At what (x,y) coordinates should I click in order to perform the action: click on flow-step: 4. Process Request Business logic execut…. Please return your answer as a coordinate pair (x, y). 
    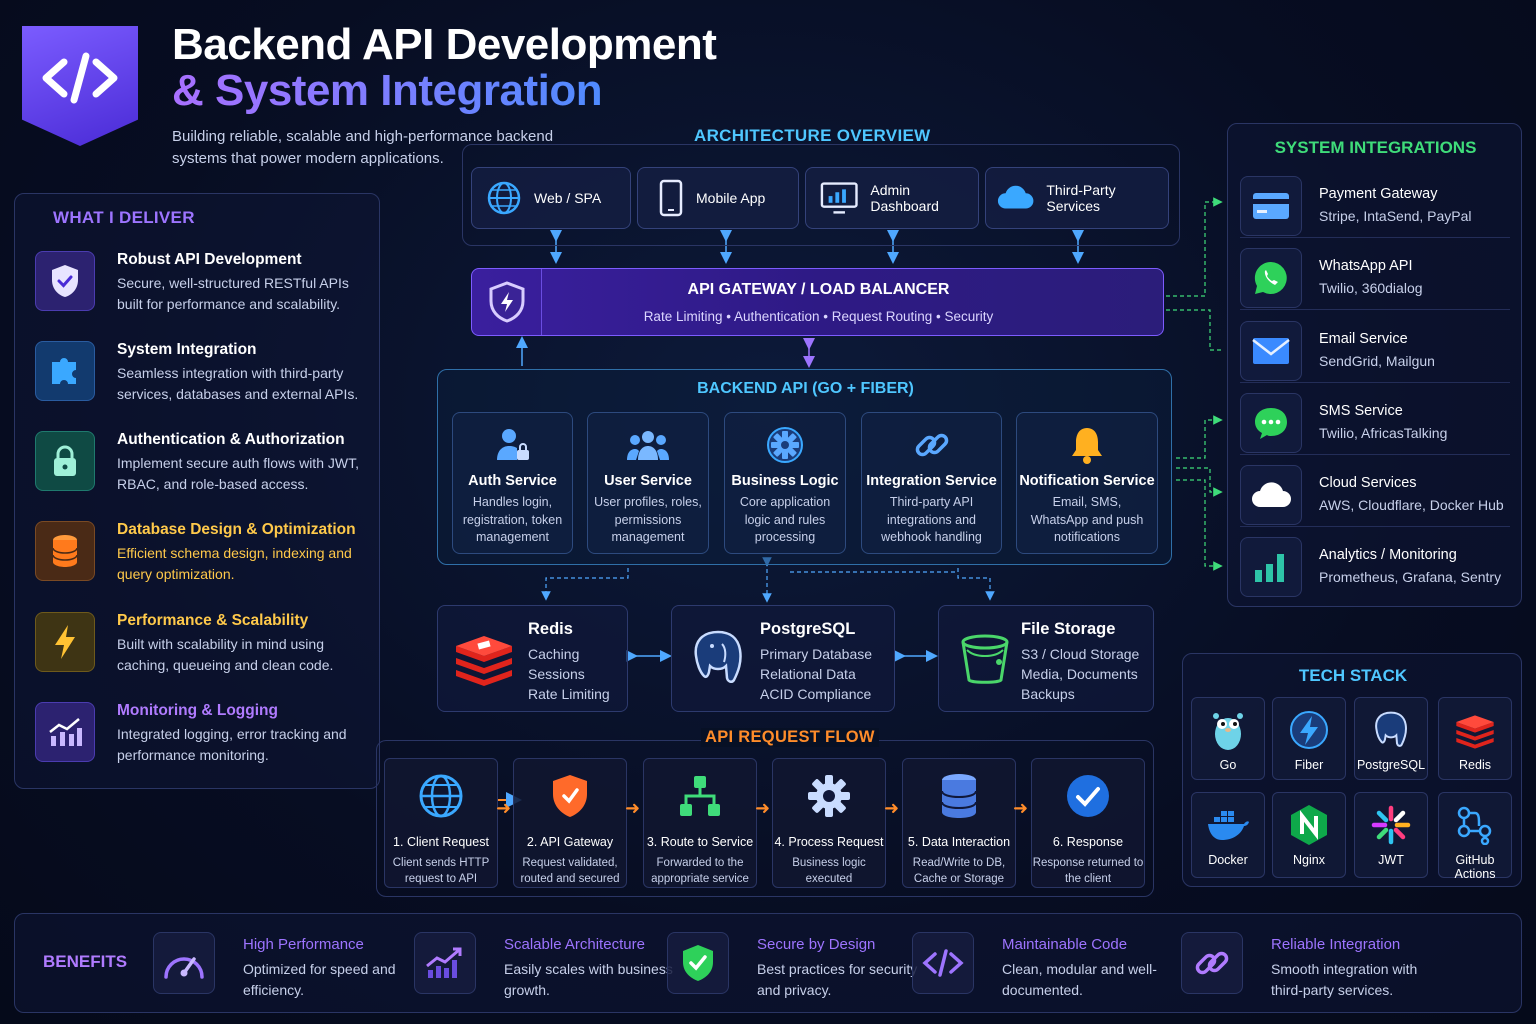
    Looking at the image, I should click on (829, 823).